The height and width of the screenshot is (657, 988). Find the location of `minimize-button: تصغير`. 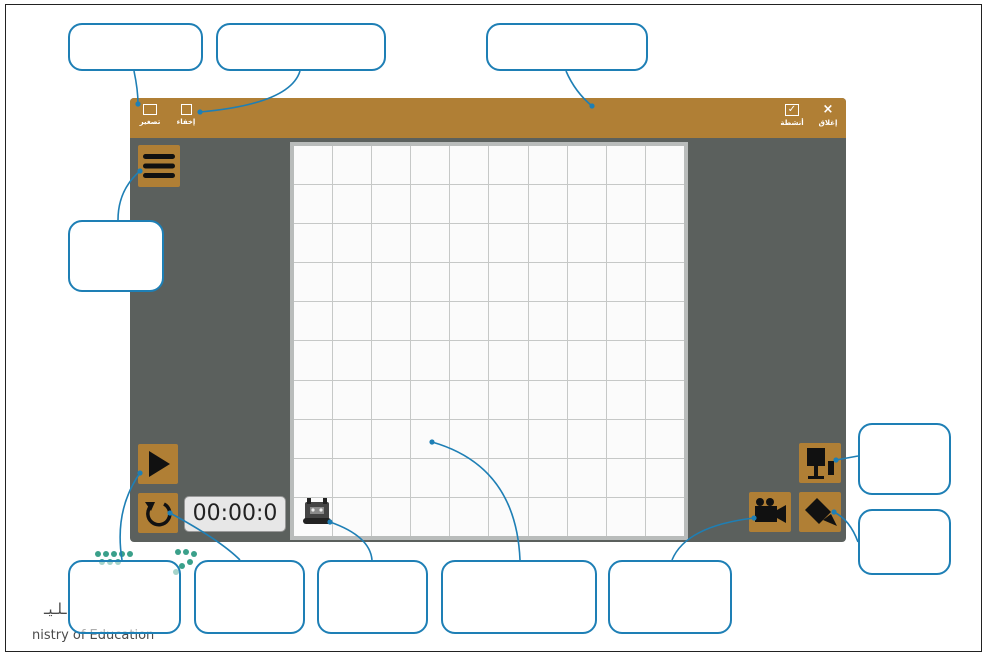

minimize-button: تصغير is located at coordinates (150, 119).